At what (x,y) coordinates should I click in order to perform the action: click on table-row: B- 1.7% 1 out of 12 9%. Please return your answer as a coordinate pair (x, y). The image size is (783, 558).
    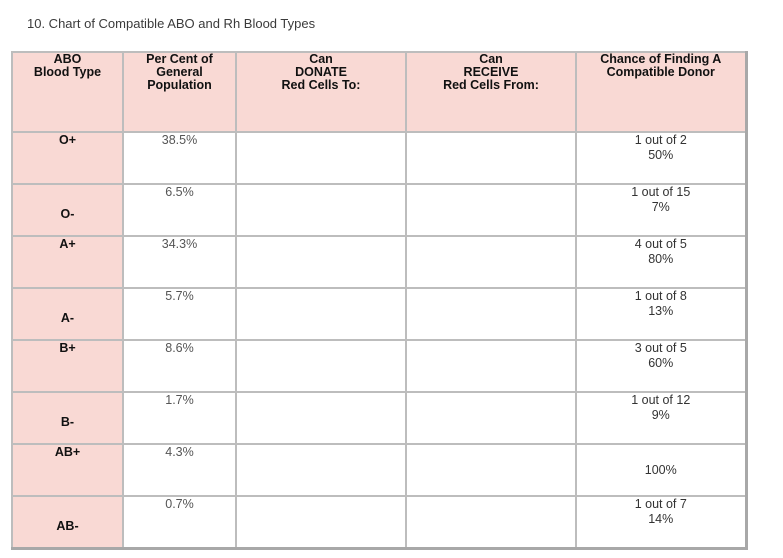
    Looking at the image, I should click on (379, 418).